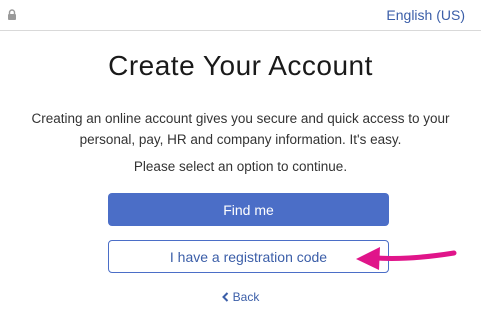 Image resolution: width=481 pixels, height=310 pixels. I want to click on registration-code-button-label: I have a registration code, so click(248, 256).